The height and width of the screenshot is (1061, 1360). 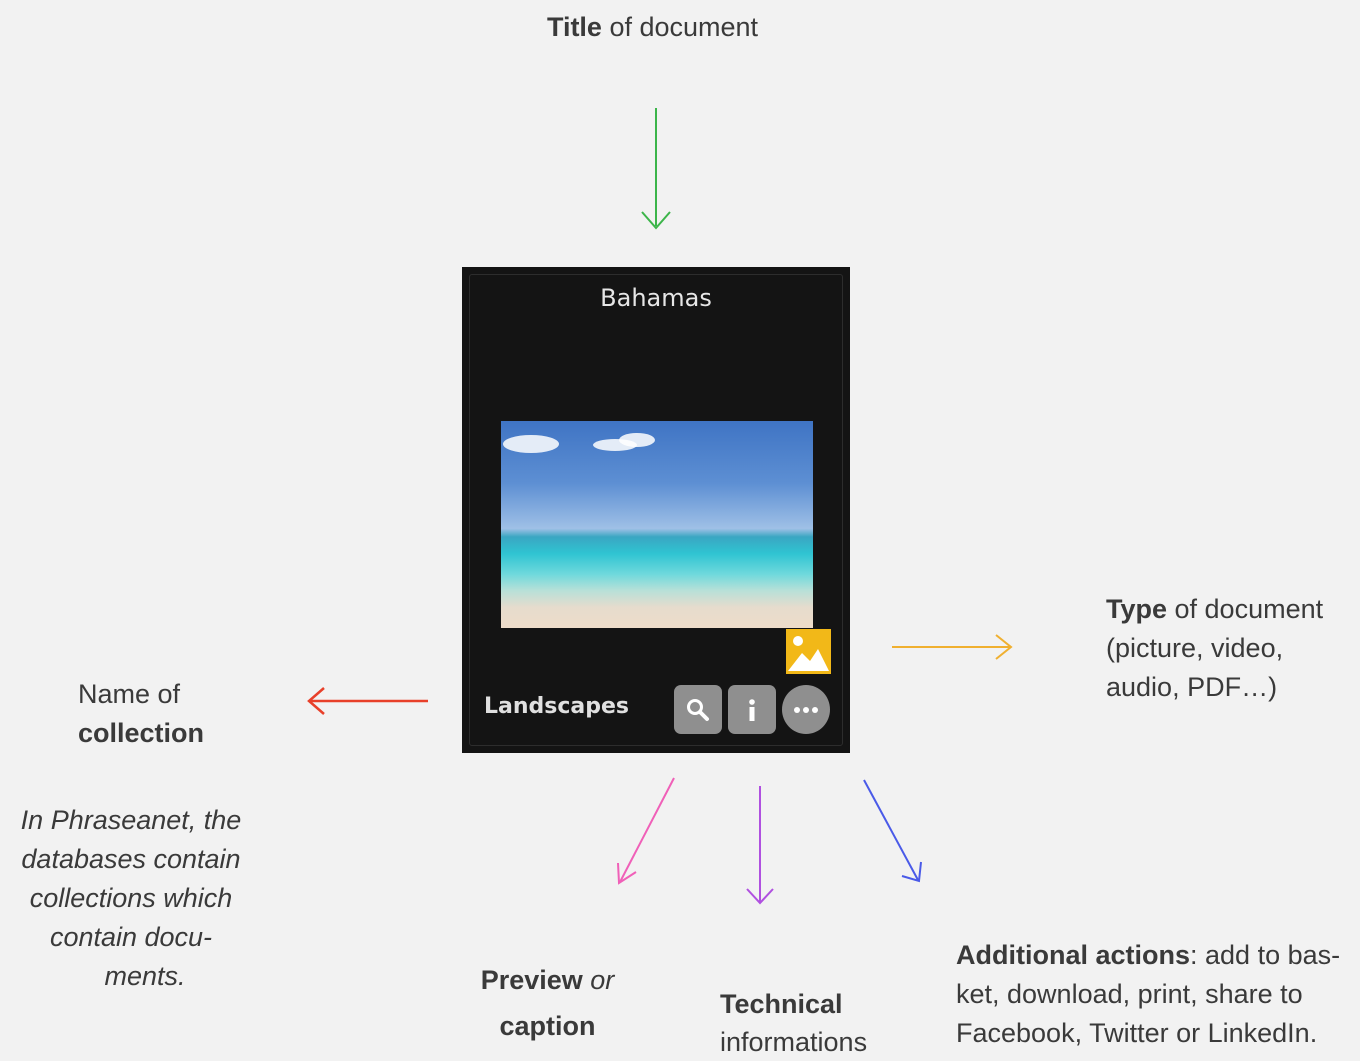 I want to click on arrow-title, so click(x=656, y=169).